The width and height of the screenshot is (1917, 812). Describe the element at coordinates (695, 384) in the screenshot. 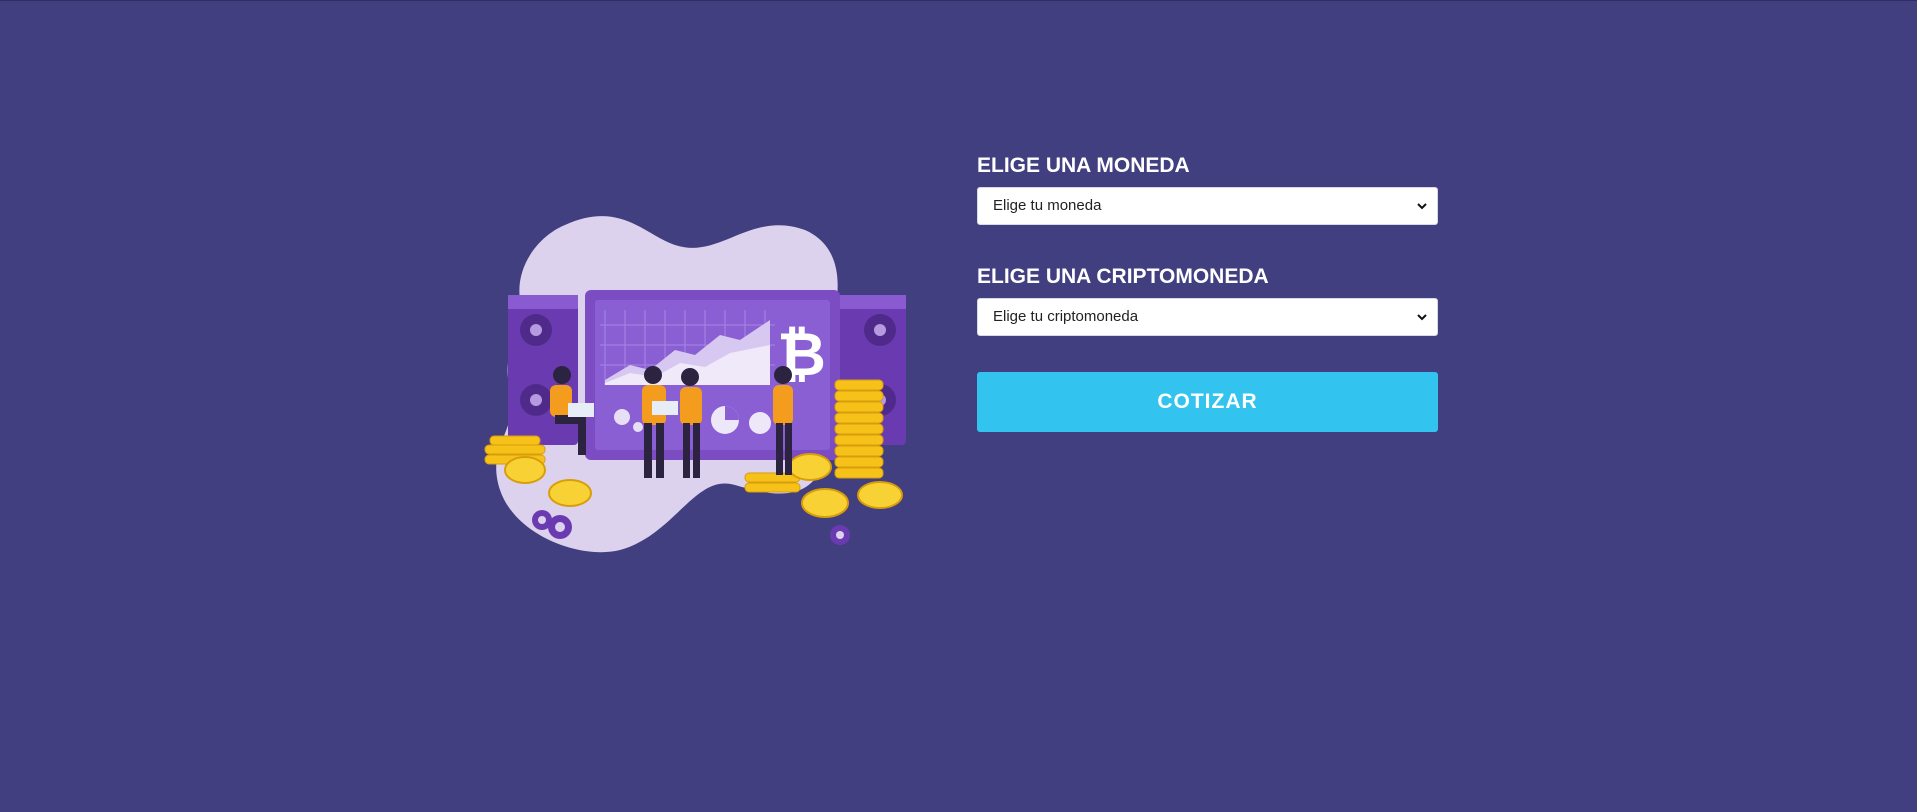

I see `crypto-illustration: ₿` at that location.